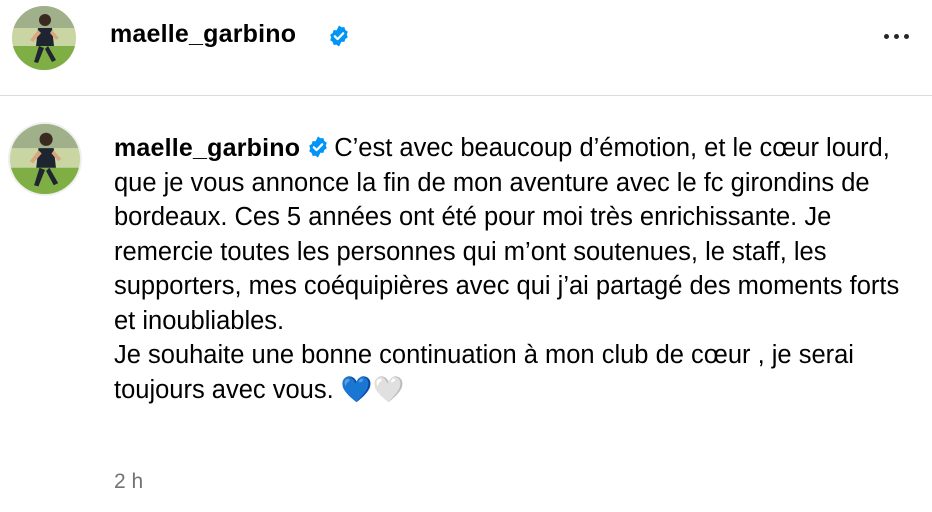  I want to click on more-options-icon, so click(896, 36).